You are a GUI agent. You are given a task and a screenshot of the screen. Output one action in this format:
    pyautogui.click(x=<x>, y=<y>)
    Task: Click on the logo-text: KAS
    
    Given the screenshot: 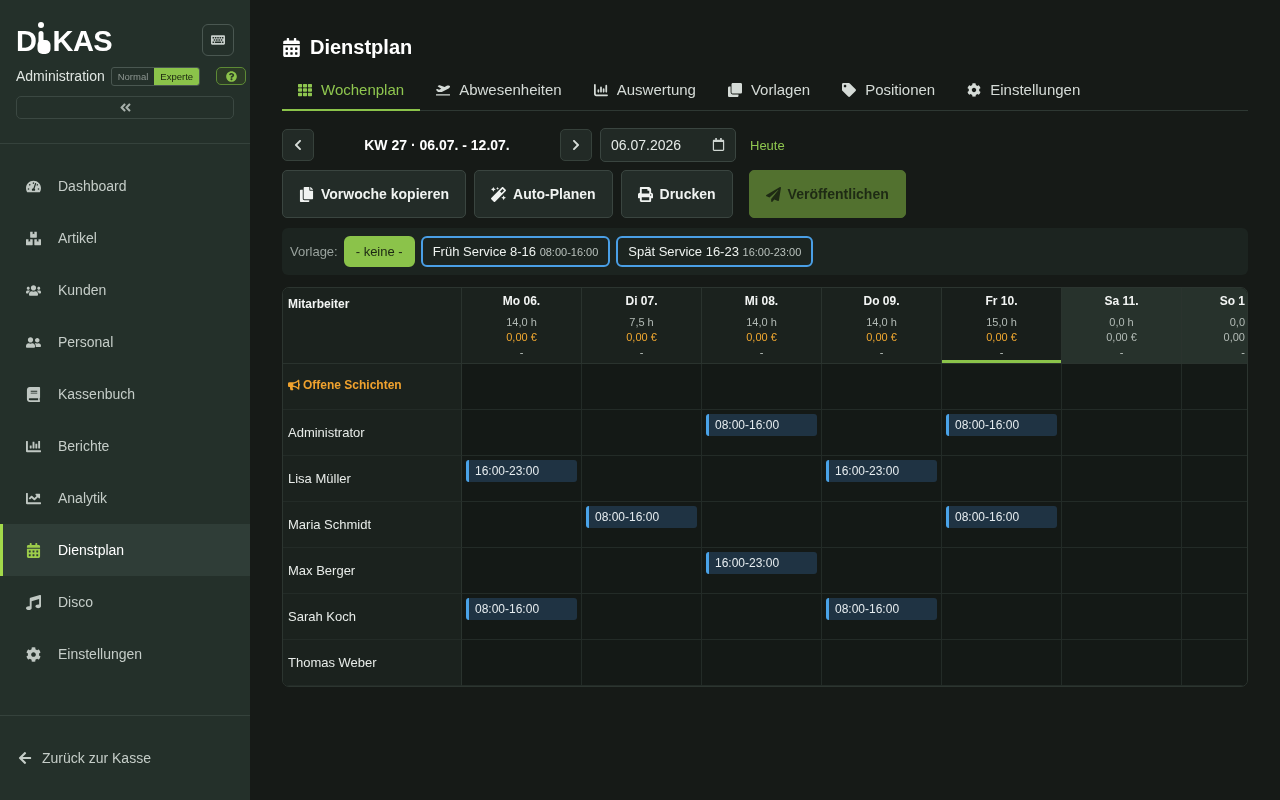 What is the action you would take?
    pyautogui.click(x=82, y=41)
    